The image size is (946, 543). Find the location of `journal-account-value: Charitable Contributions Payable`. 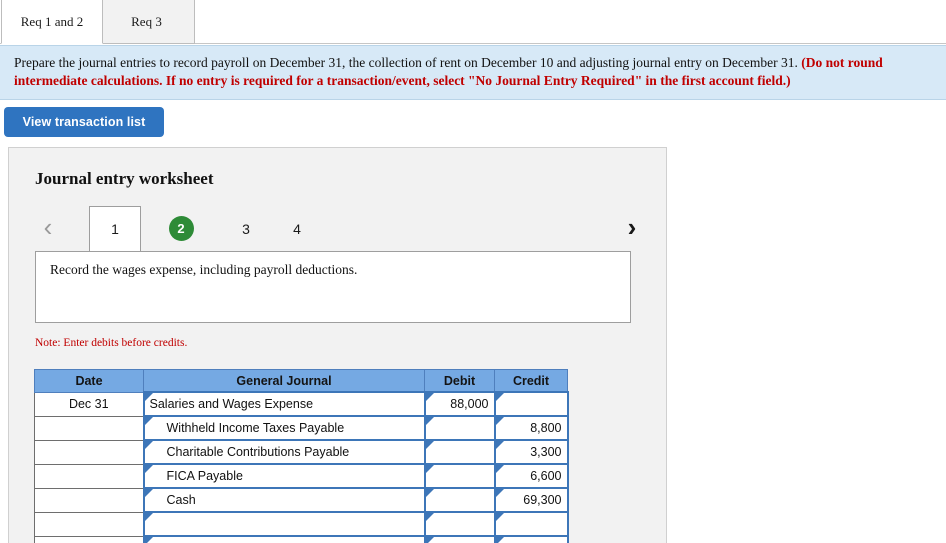

journal-account-value: Charitable Contributions Payable is located at coordinates (258, 452).